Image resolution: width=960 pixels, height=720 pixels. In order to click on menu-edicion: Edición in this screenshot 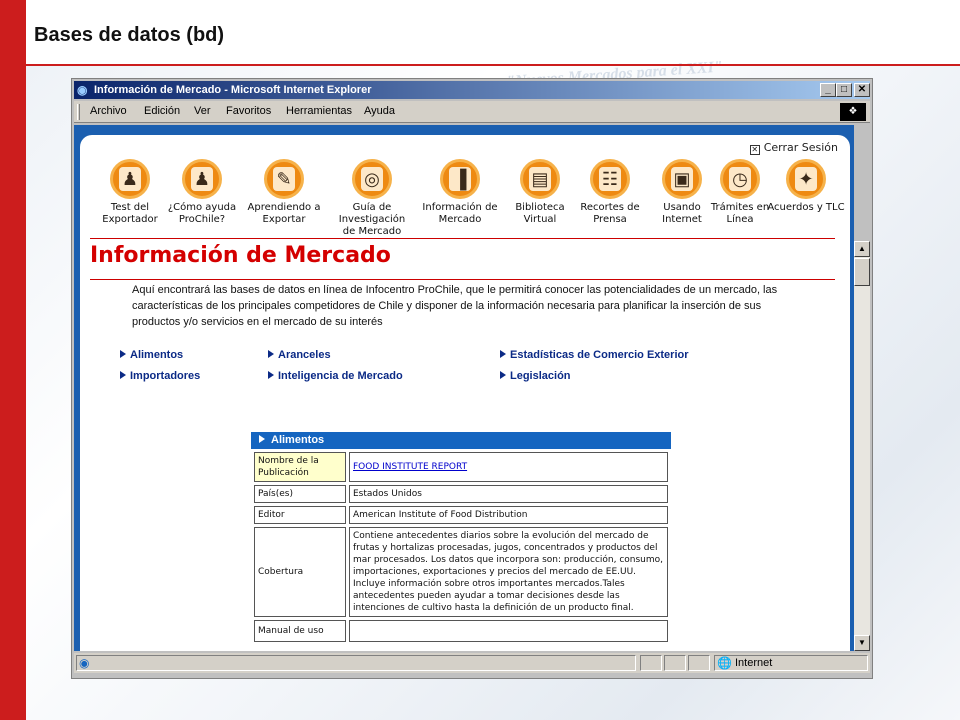, I will do `click(162, 111)`.